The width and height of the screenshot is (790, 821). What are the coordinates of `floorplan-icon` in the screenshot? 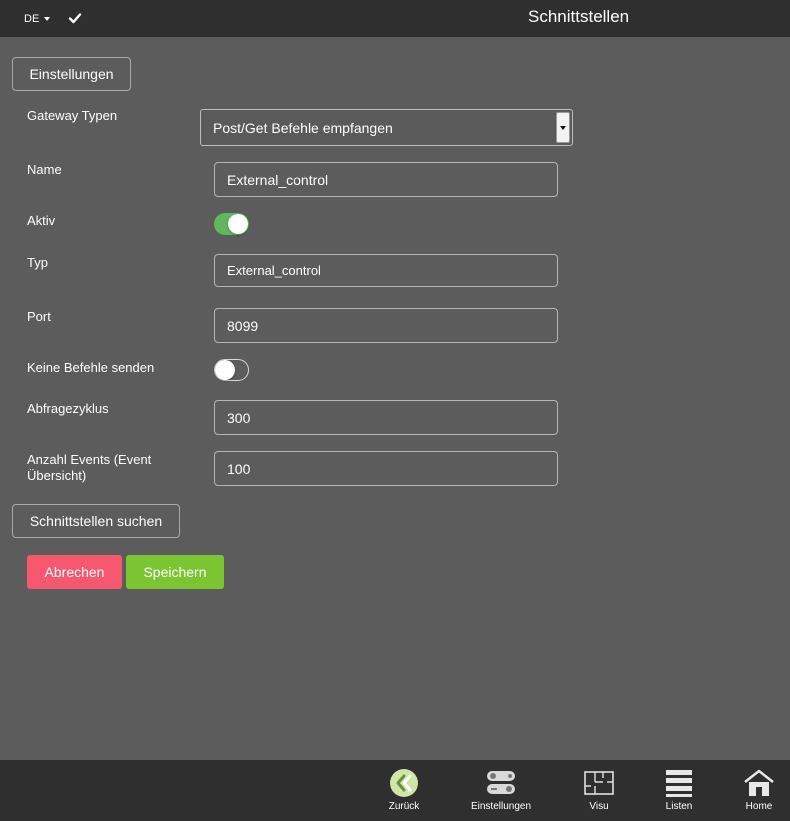 It's located at (599, 783).